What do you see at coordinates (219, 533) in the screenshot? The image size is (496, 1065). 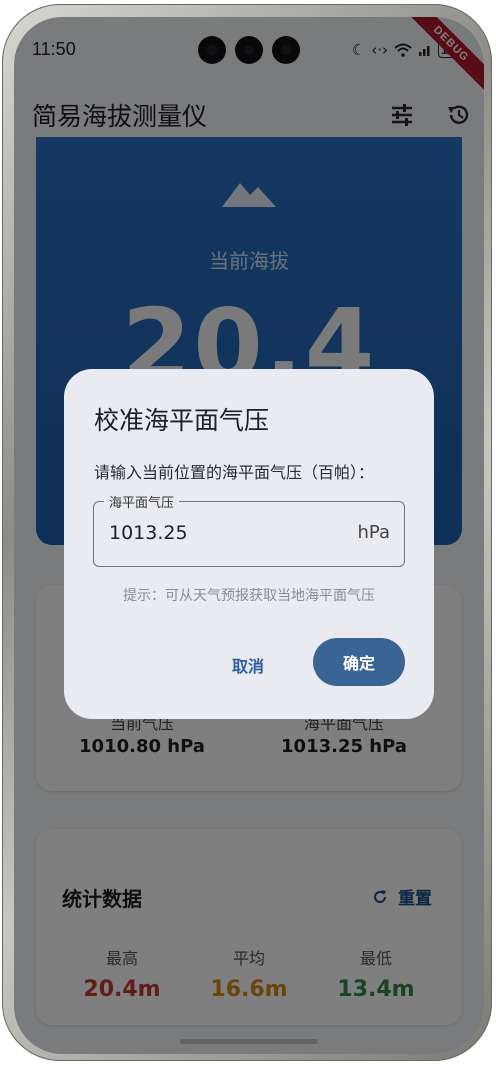 I see `sea-level-pressure-input` at bounding box center [219, 533].